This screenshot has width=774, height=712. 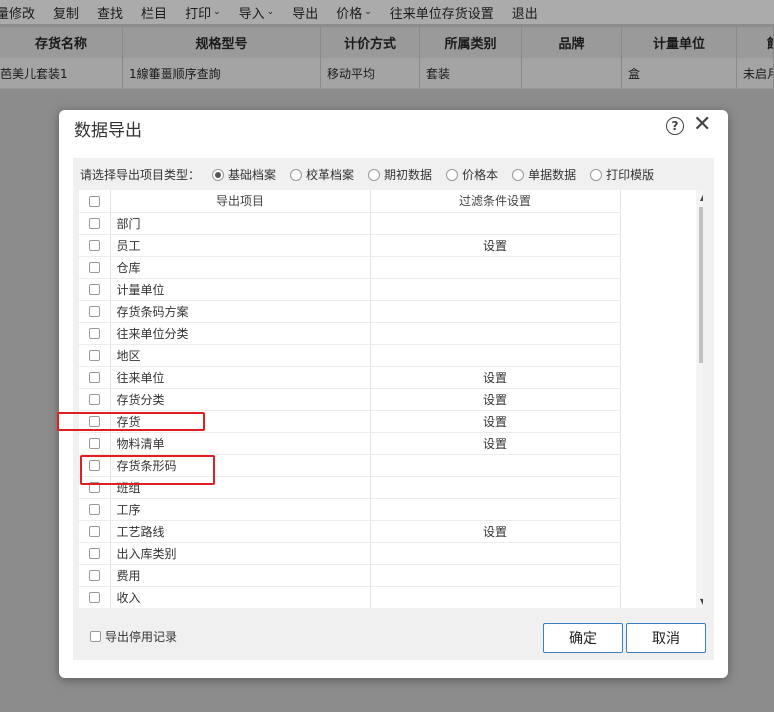 I want to click on radio-opening-data: 期初数据, so click(x=400, y=174).